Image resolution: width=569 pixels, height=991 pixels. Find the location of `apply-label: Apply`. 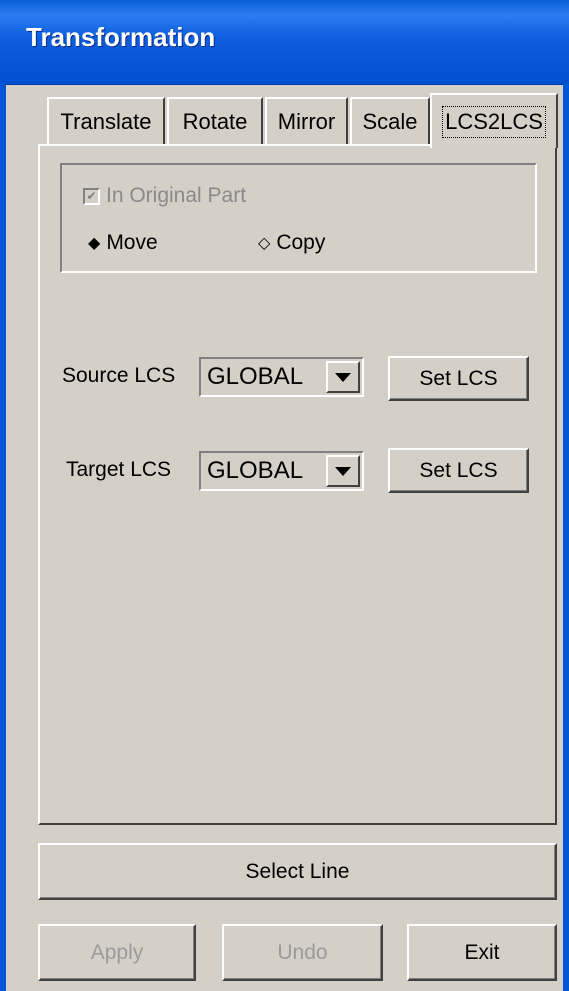

apply-label: Apply is located at coordinates (117, 952).